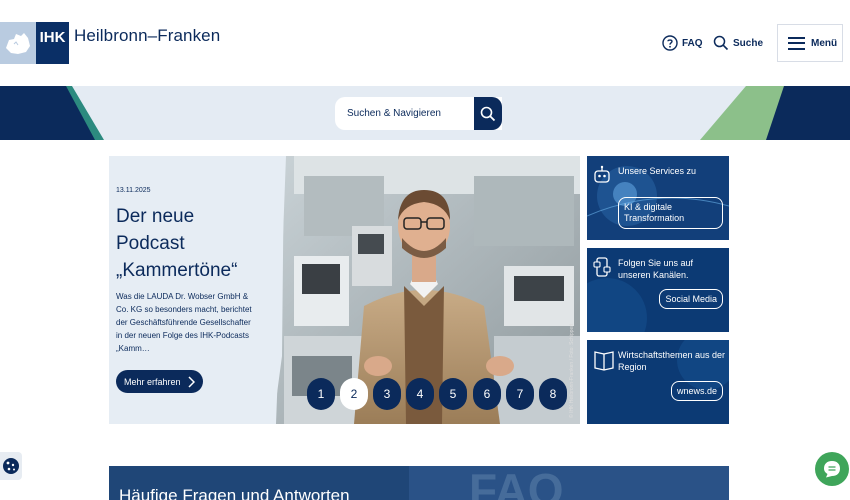 This screenshot has width=850, height=500. I want to click on card-button: KI & digitale Transformation, so click(670, 213).